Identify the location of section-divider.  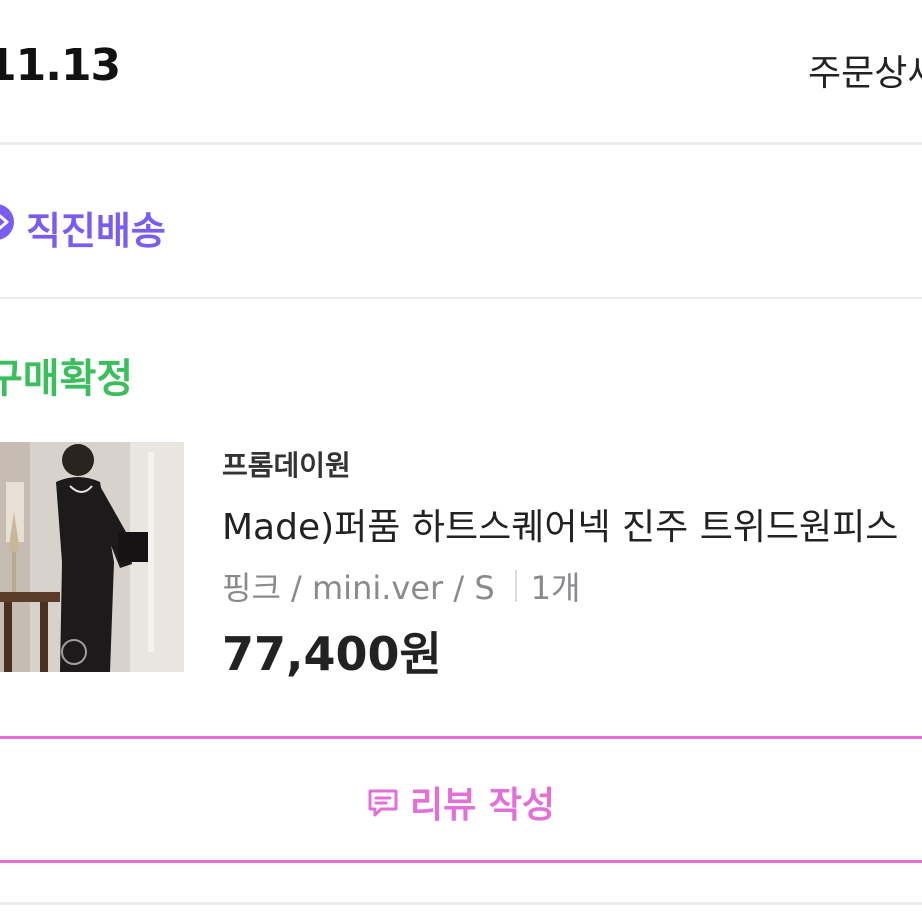
(461, 903).